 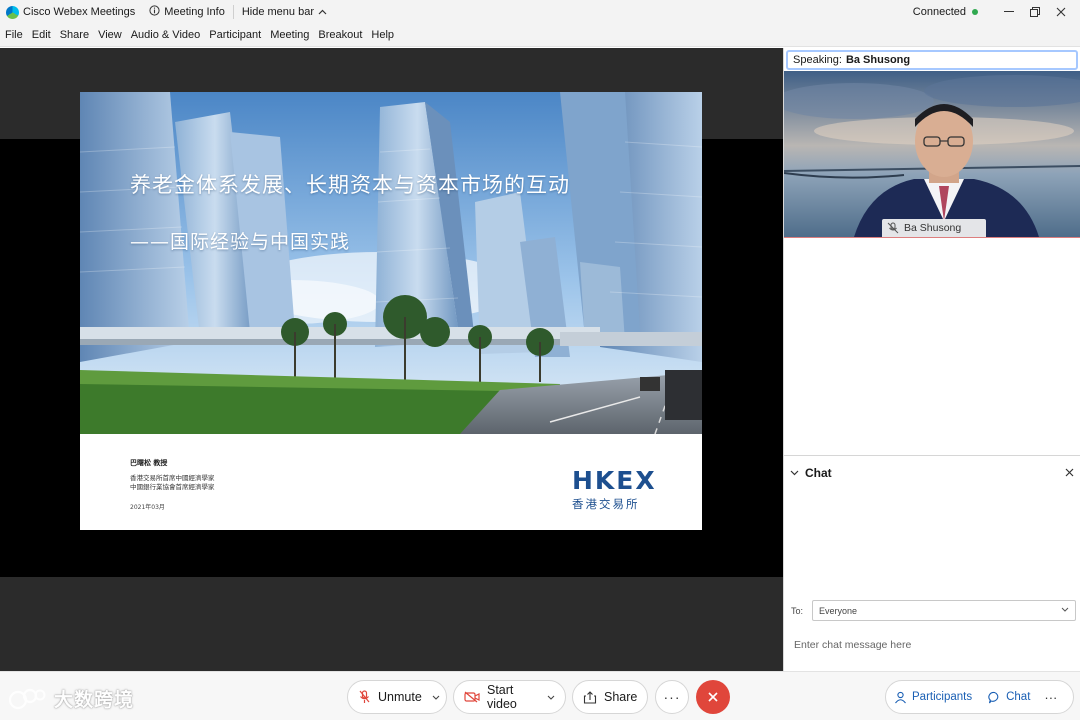 I want to click on more-options-button: ···, so click(x=672, y=697).